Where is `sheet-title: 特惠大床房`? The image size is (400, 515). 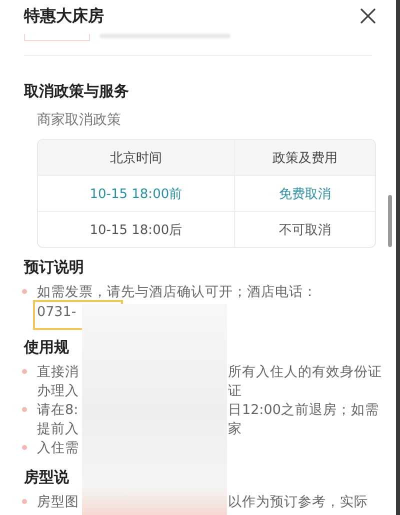
sheet-title: 特惠大床房 is located at coordinates (64, 16).